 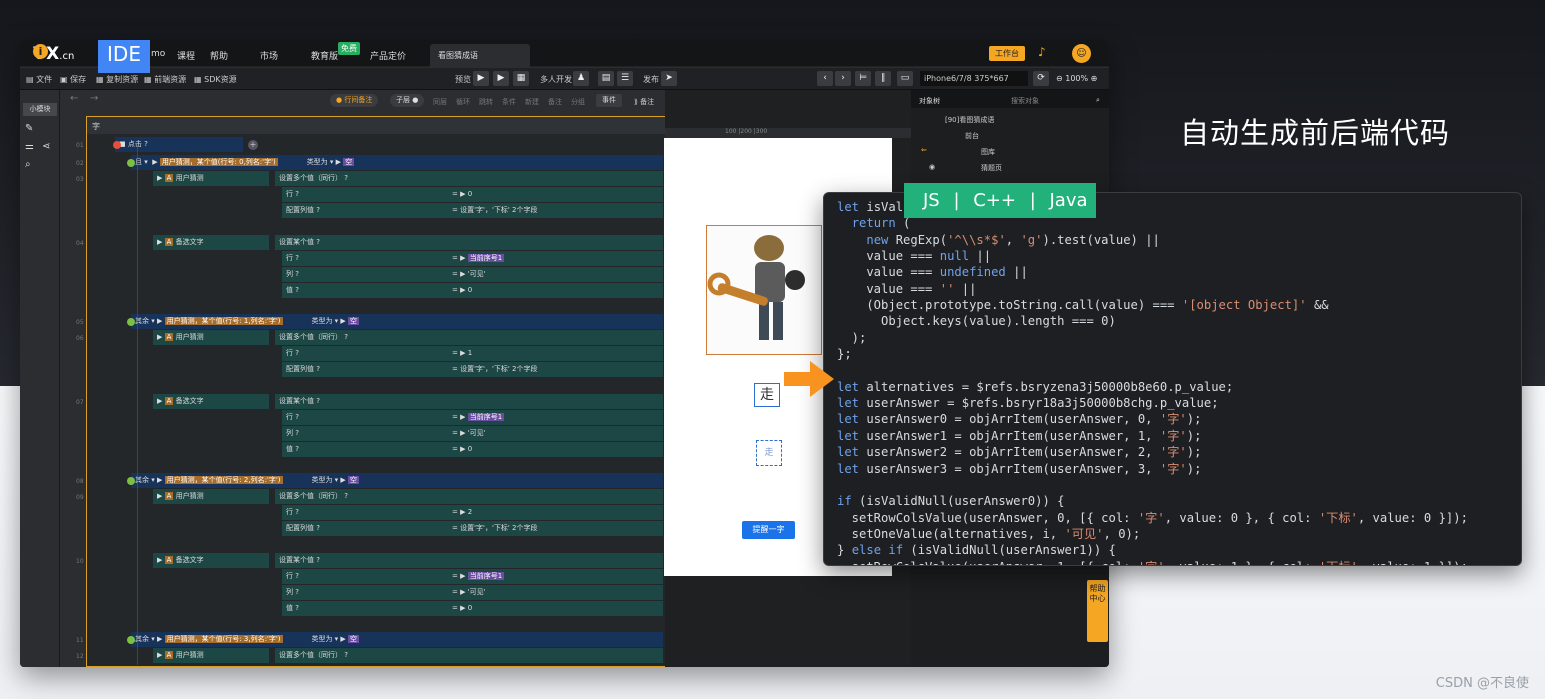 I want to click on jump-button: 跳转, so click(x=486, y=102).